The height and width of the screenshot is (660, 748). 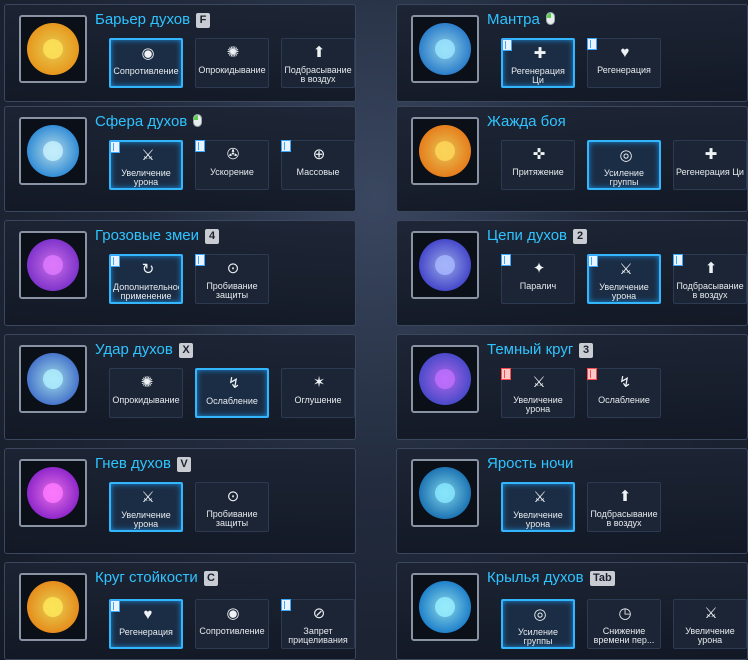 What do you see at coordinates (232, 172) in the screenshot?
I see `skill-option-label: Ускорение` at bounding box center [232, 172].